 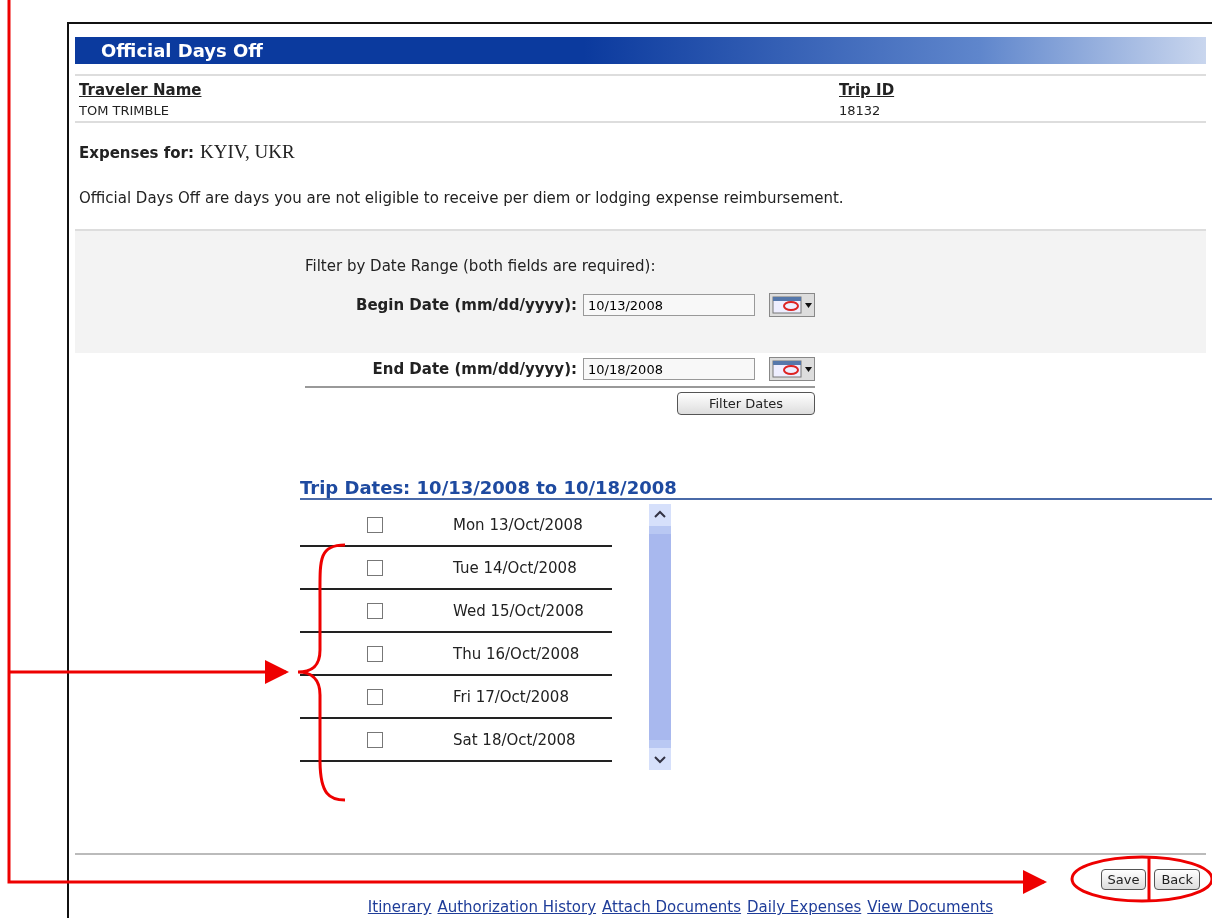 I want to click on trip-label: Trip ID, so click(x=867, y=90).